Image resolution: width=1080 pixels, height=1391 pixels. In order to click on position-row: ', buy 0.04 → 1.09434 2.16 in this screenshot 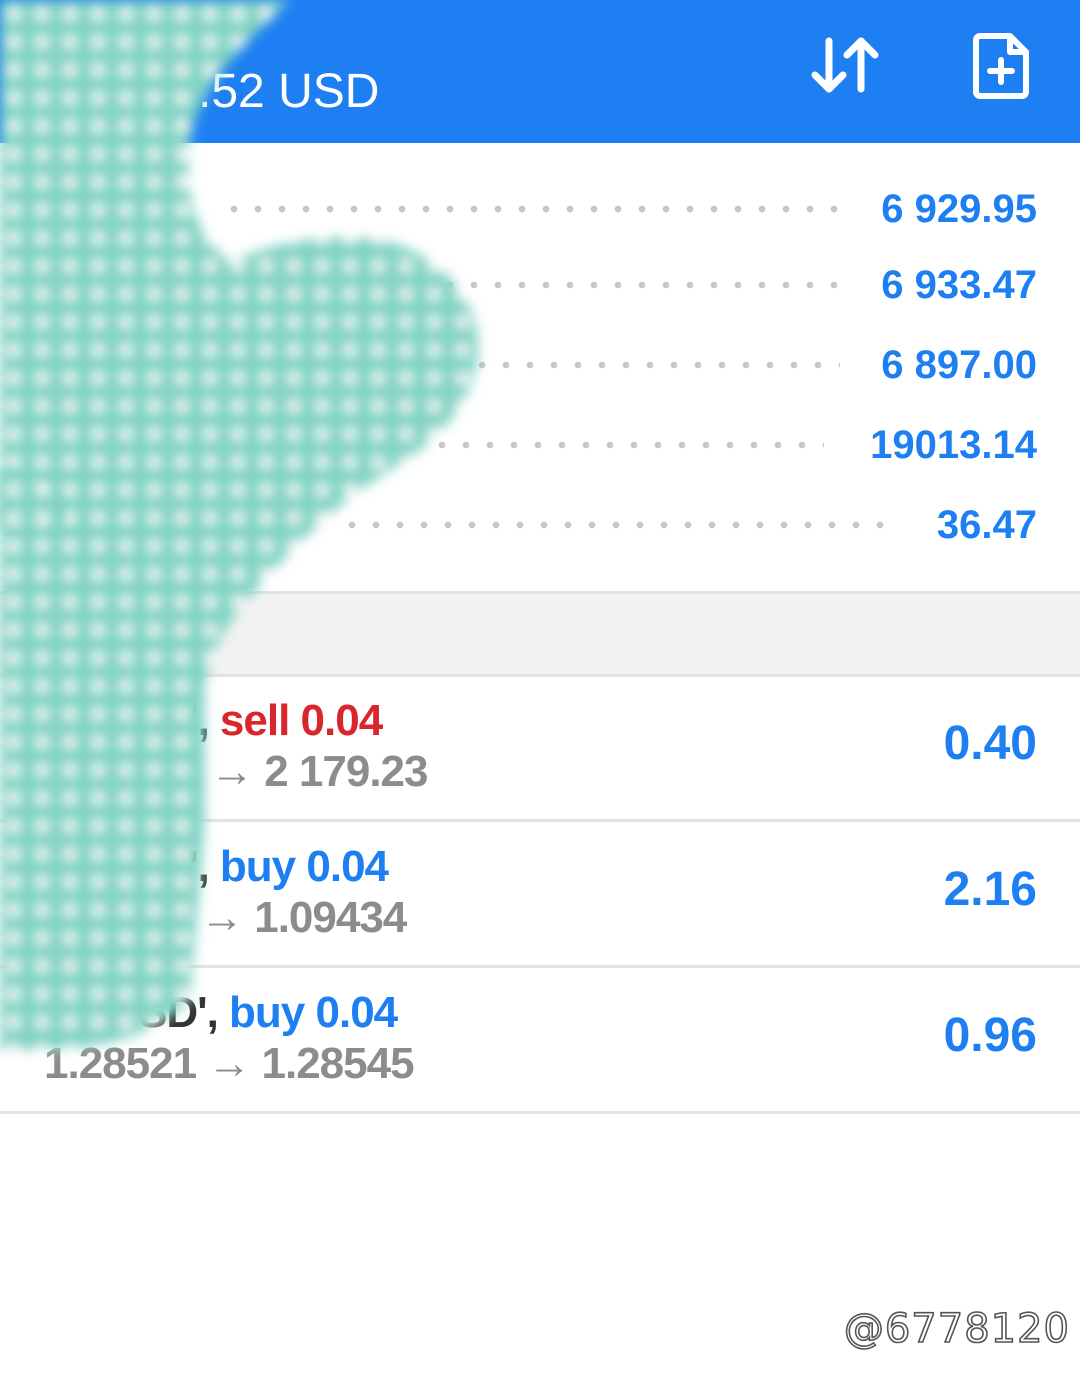, I will do `click(540, 894)`.